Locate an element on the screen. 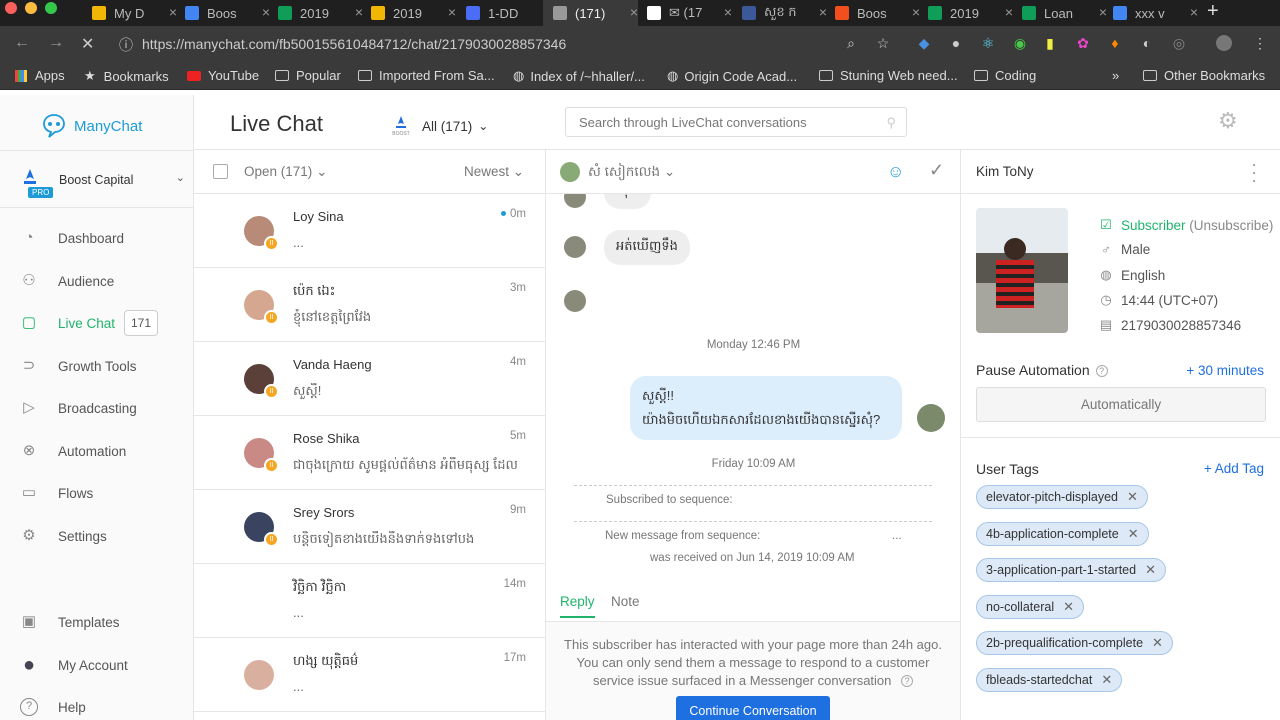 Image resolution: width=1280 pixels, height=720 pixels. user-tag: elevator-pitch-displayed ✕ is located at coordinates (1062, 497).